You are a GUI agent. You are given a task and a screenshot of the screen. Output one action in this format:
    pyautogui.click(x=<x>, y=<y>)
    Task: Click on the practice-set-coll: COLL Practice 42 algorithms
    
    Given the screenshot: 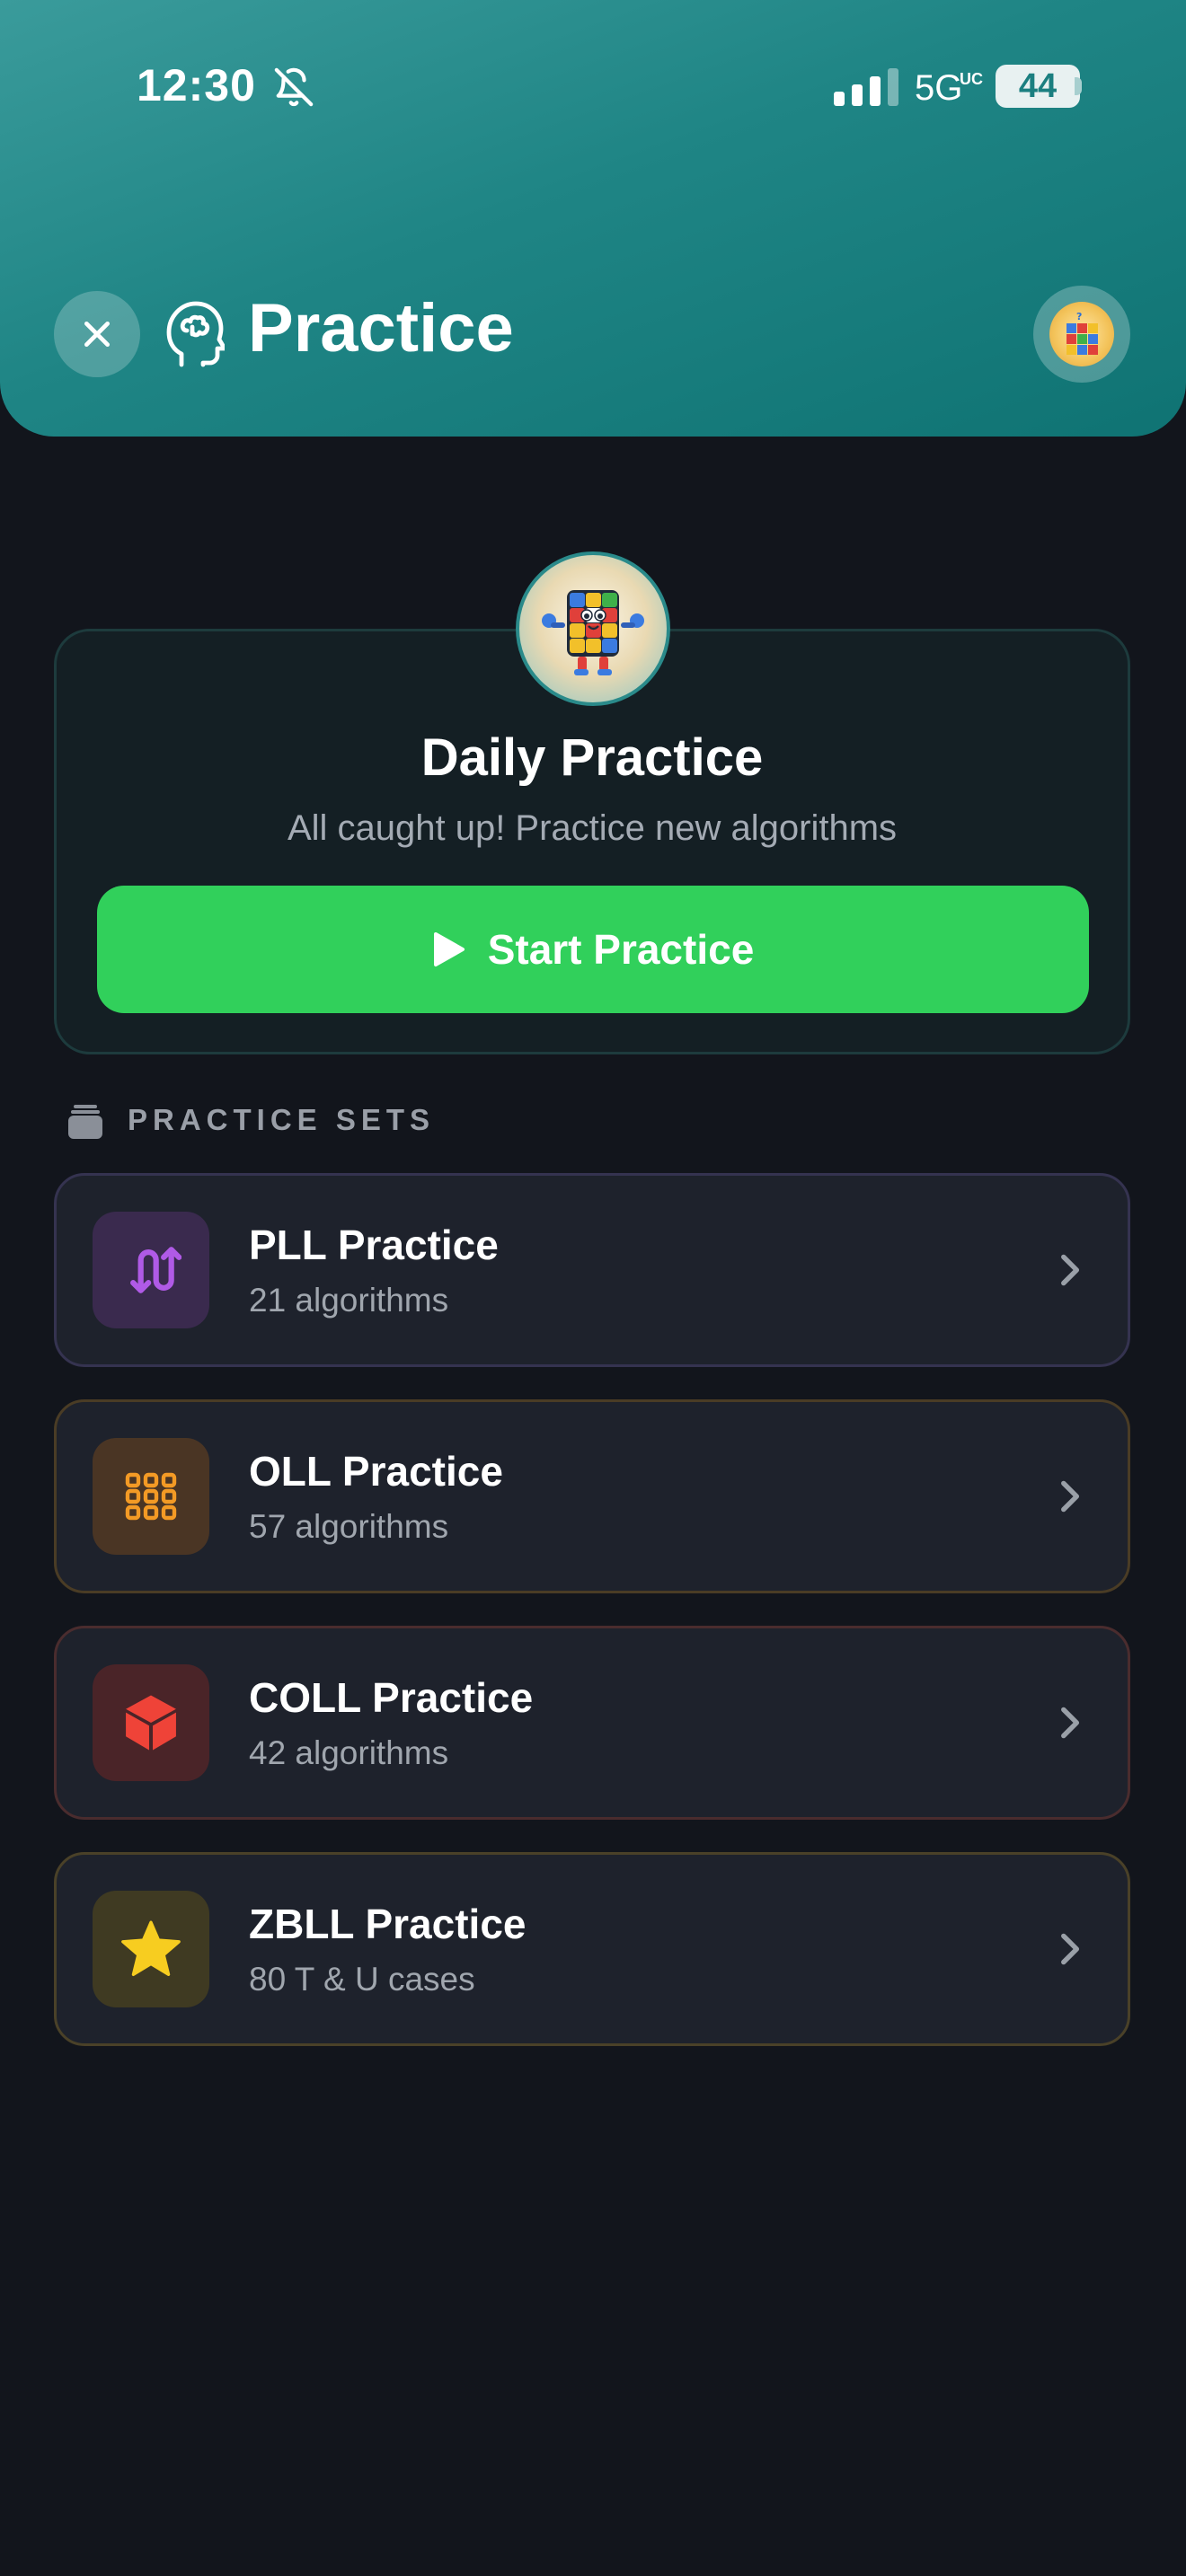 What is the action you would take?
    pyautogui.click(x=592, y=1723)
    